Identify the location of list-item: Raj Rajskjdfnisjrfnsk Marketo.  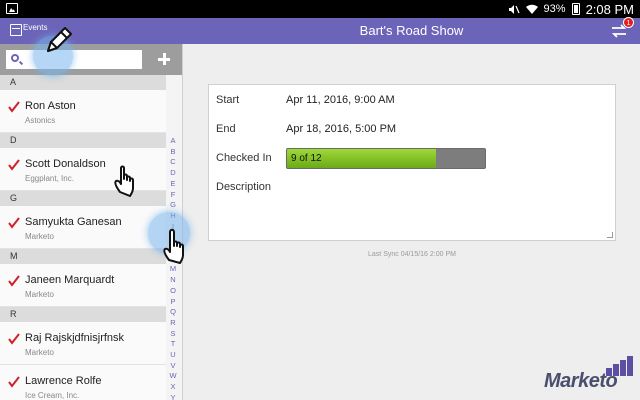
(83, 343).